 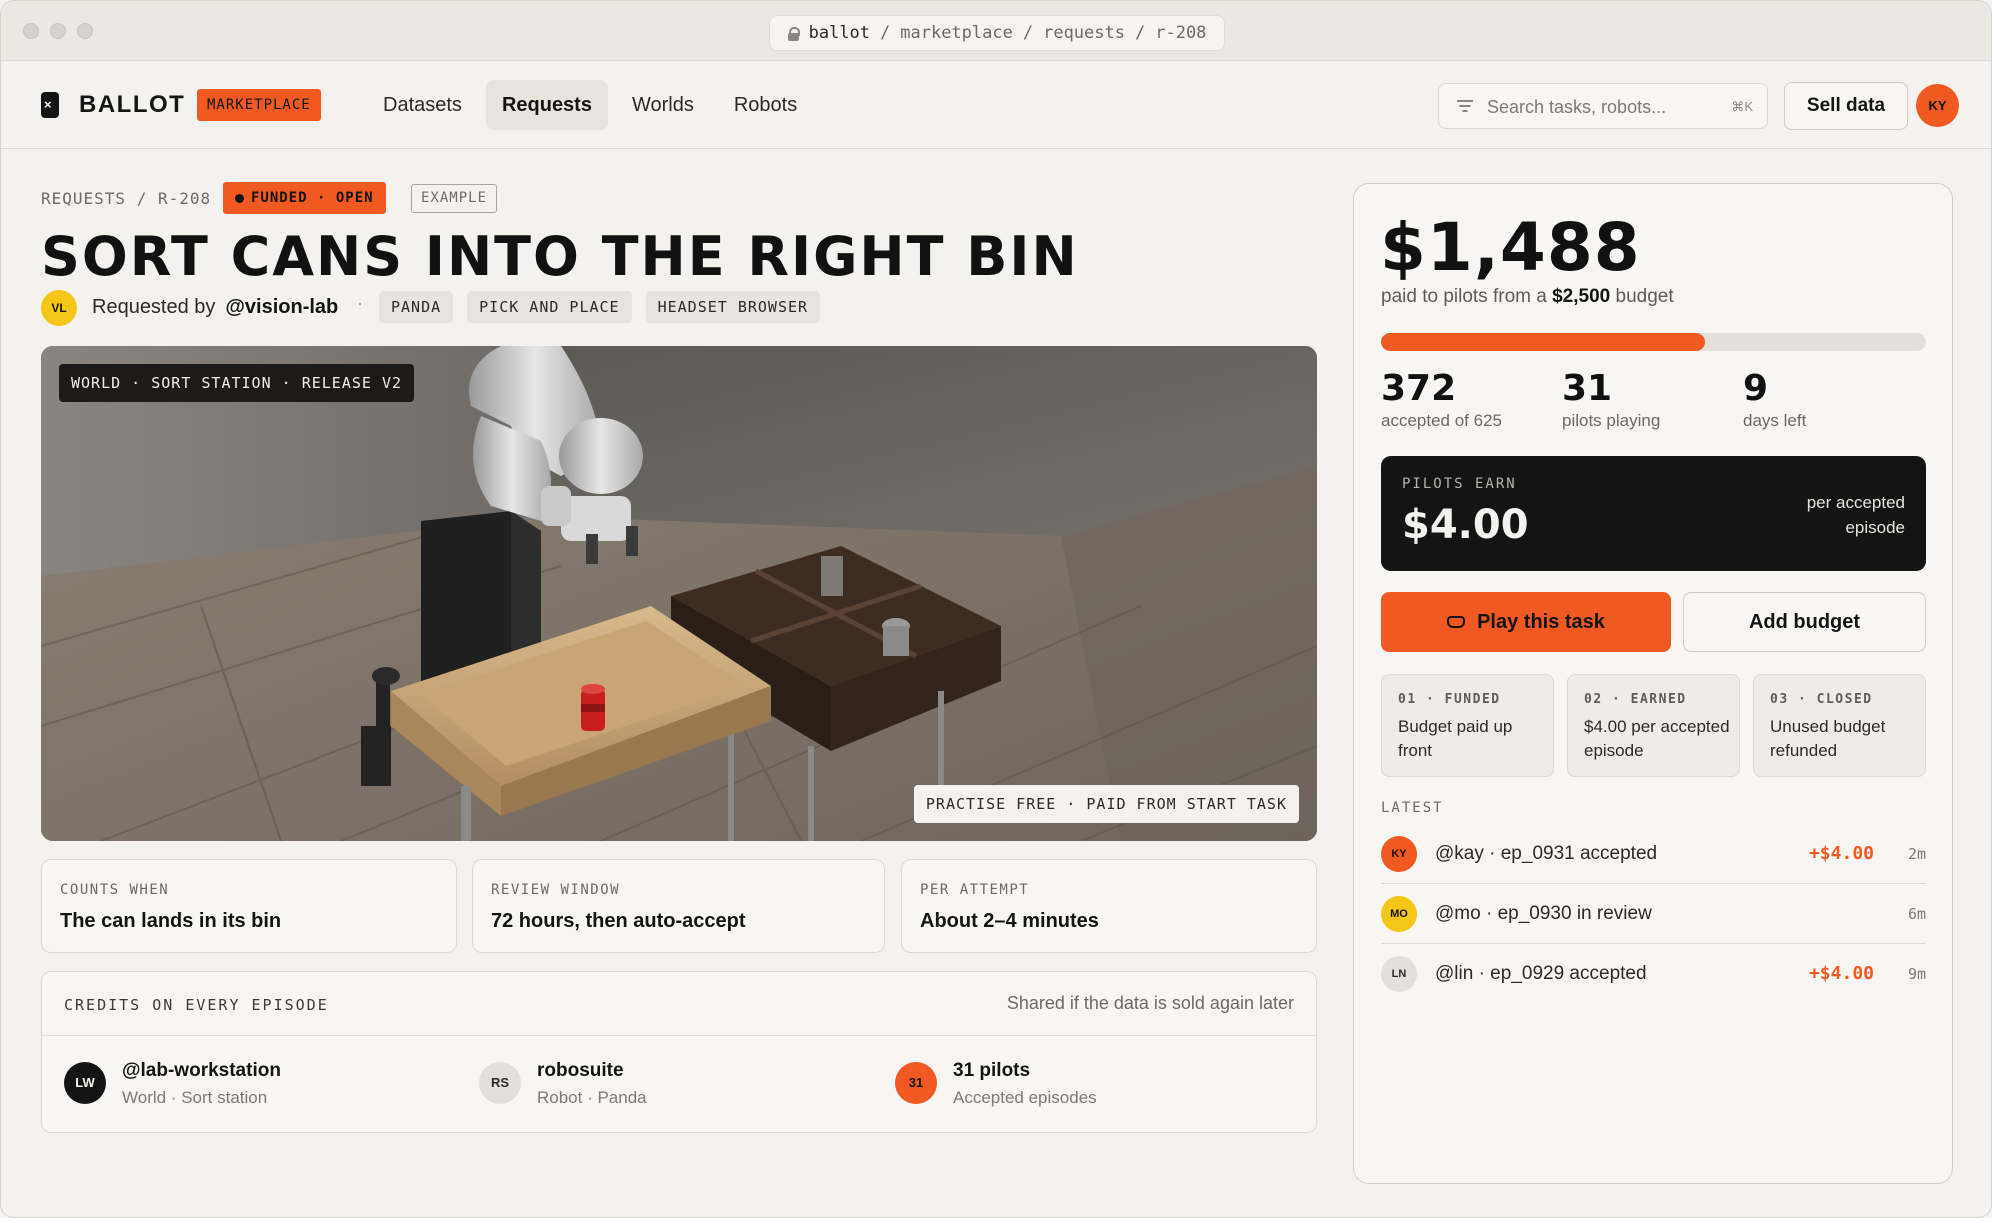 What do you see at coordinates (1399, 914) in the screenshot?
I see `activity-avatar: MO` at bounding box center [1399, 914].